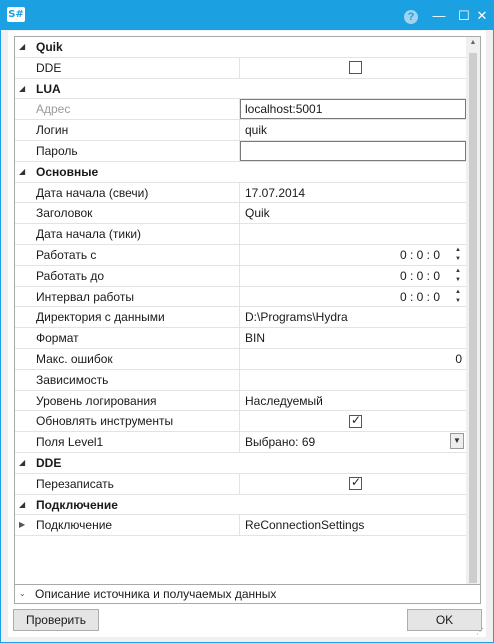  I want to click on scroll-thumb, so click(473, 318).